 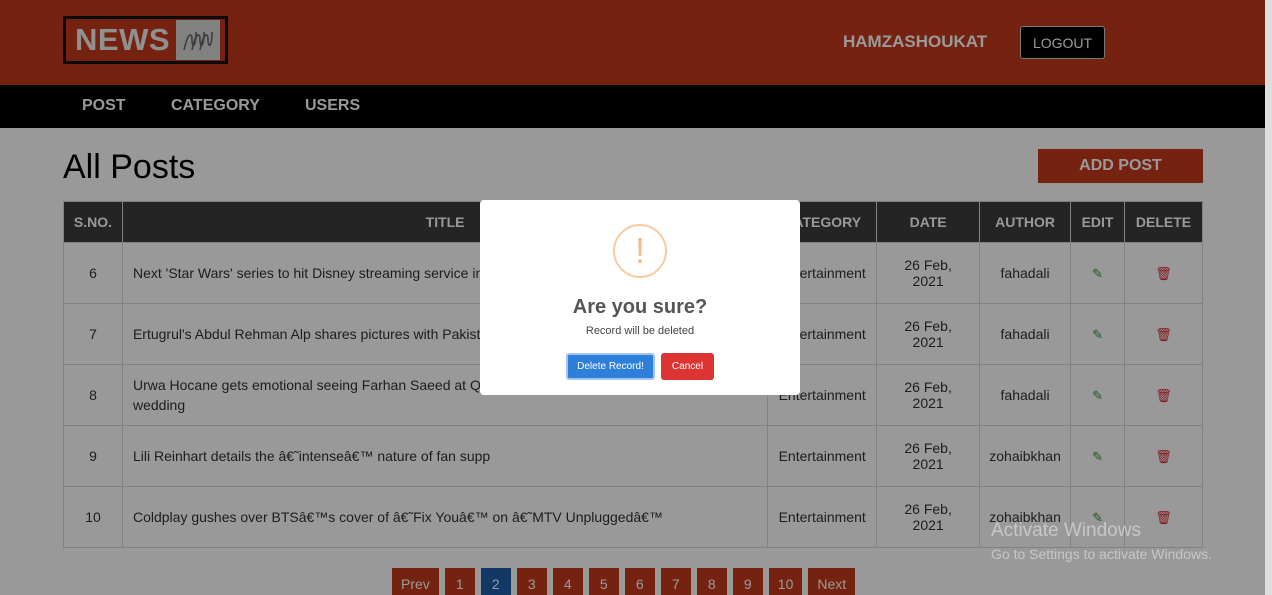 I want to click on watermark-subtitle: Go to Settings to activate Windows., so click(x=1101, y=554).